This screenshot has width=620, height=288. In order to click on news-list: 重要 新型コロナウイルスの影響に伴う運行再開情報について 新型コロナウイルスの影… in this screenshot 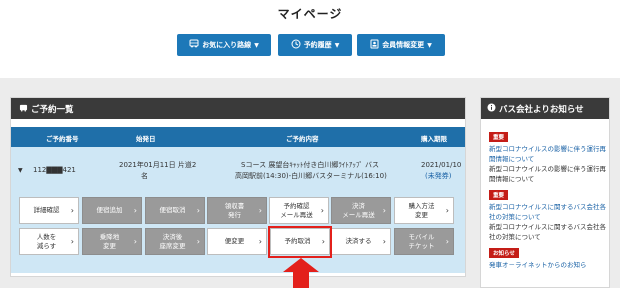, I will do `click(548, 204)`.